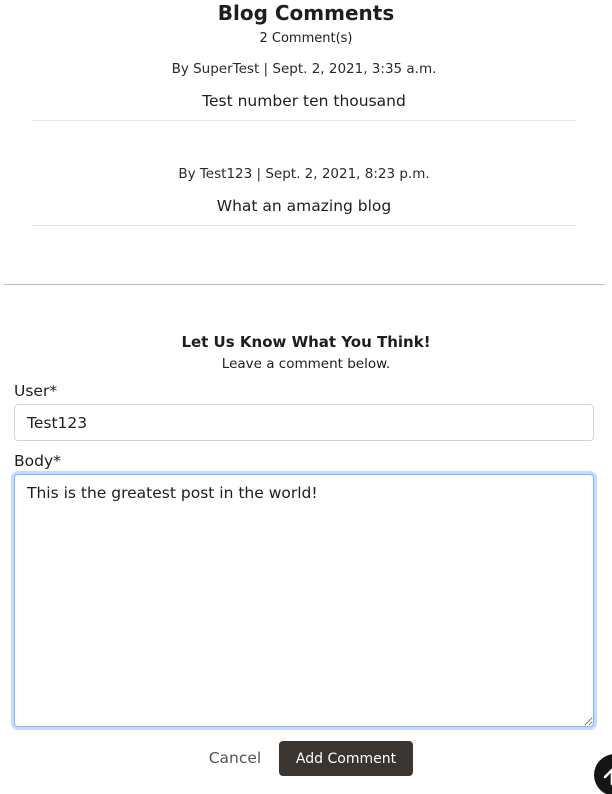 The image size is (612, 794). I want to click on cancel-button: Cancel, so click(235, 758).